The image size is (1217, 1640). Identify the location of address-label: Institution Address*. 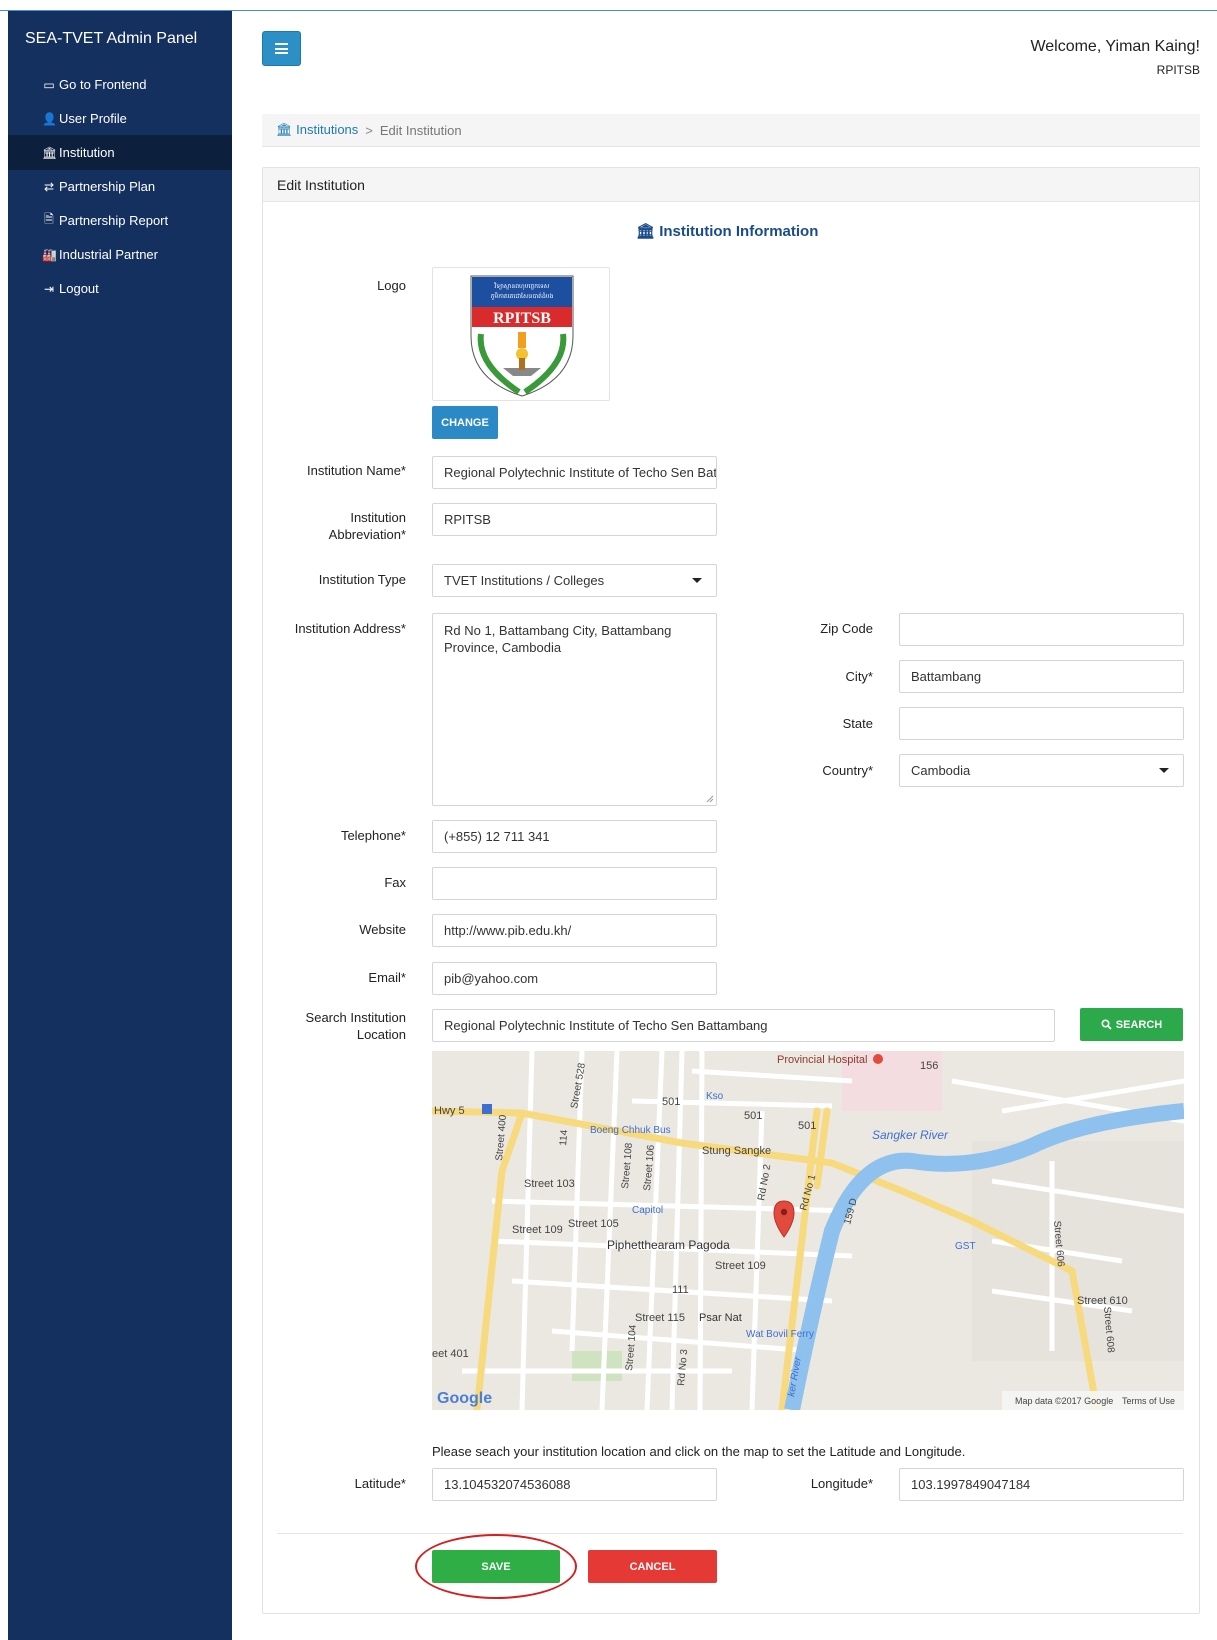
(350, 628).